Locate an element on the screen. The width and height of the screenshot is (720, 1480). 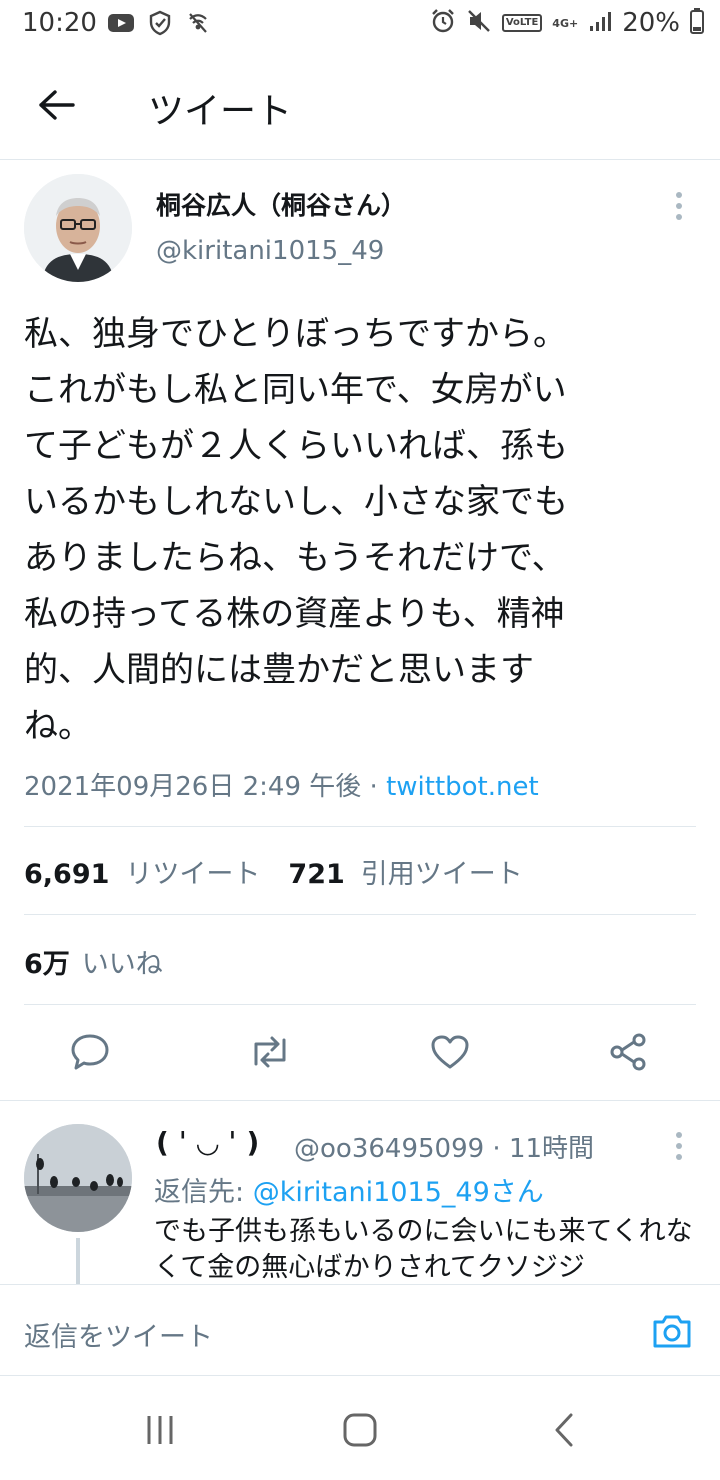
recent-apps-button is located at coordinates (160, 1430).